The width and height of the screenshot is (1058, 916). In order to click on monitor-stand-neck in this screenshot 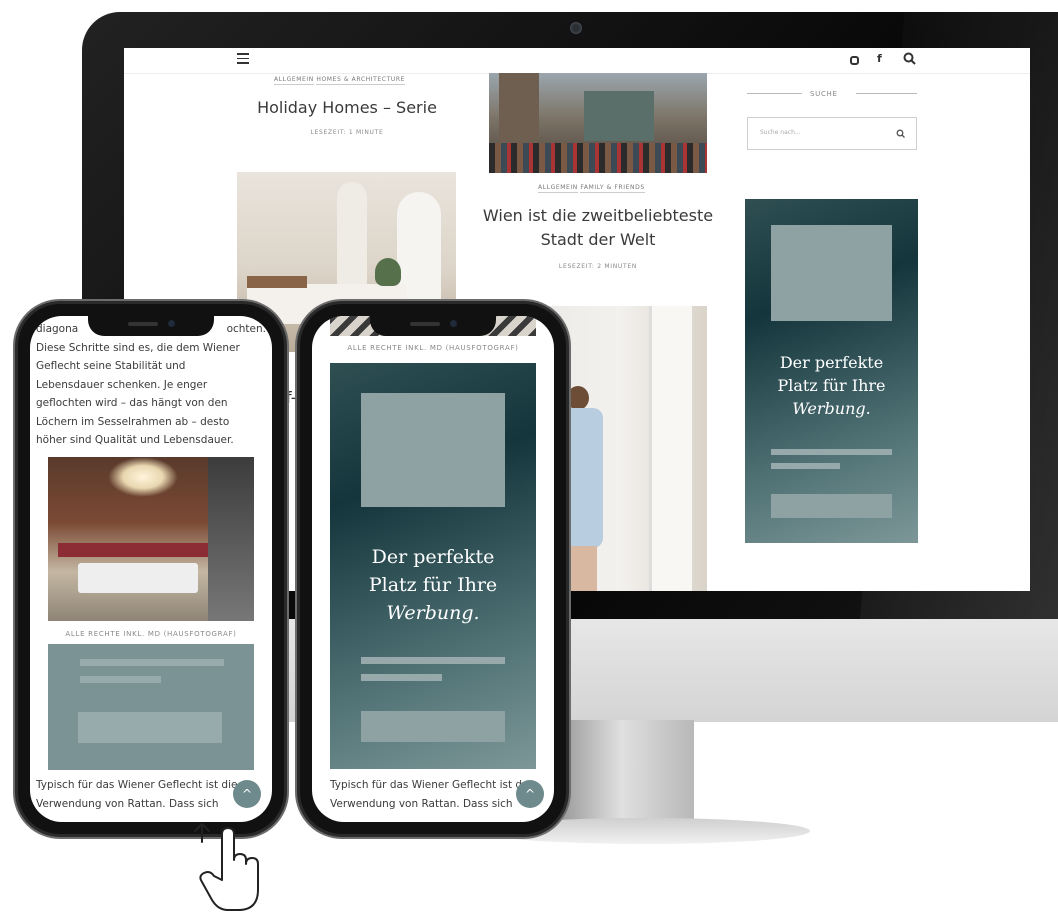, I will do `click(628, 775)`.